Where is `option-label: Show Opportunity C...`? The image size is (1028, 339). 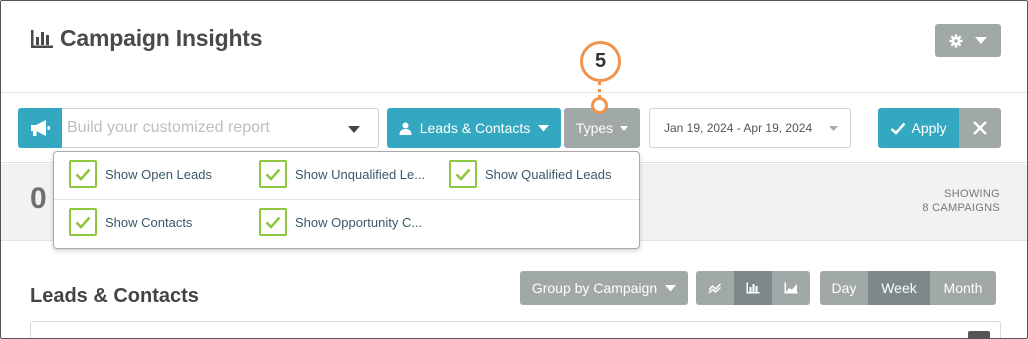 option-label: Show Opportunity C... is located at coordinates (359, 222).